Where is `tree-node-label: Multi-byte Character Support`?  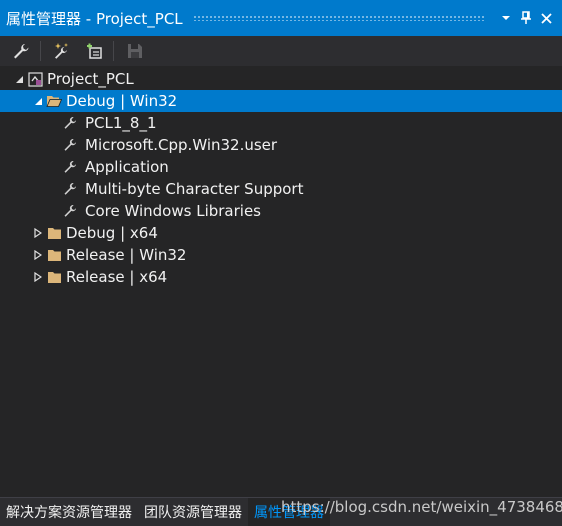 tree-node-label: Multi-byte Character Support is located at coordinates (194, 189).